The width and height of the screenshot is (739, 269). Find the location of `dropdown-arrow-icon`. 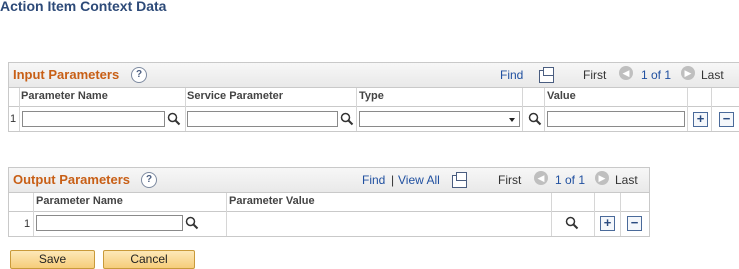

dropdown-arrow-icon is located at coordinates (512, 120).